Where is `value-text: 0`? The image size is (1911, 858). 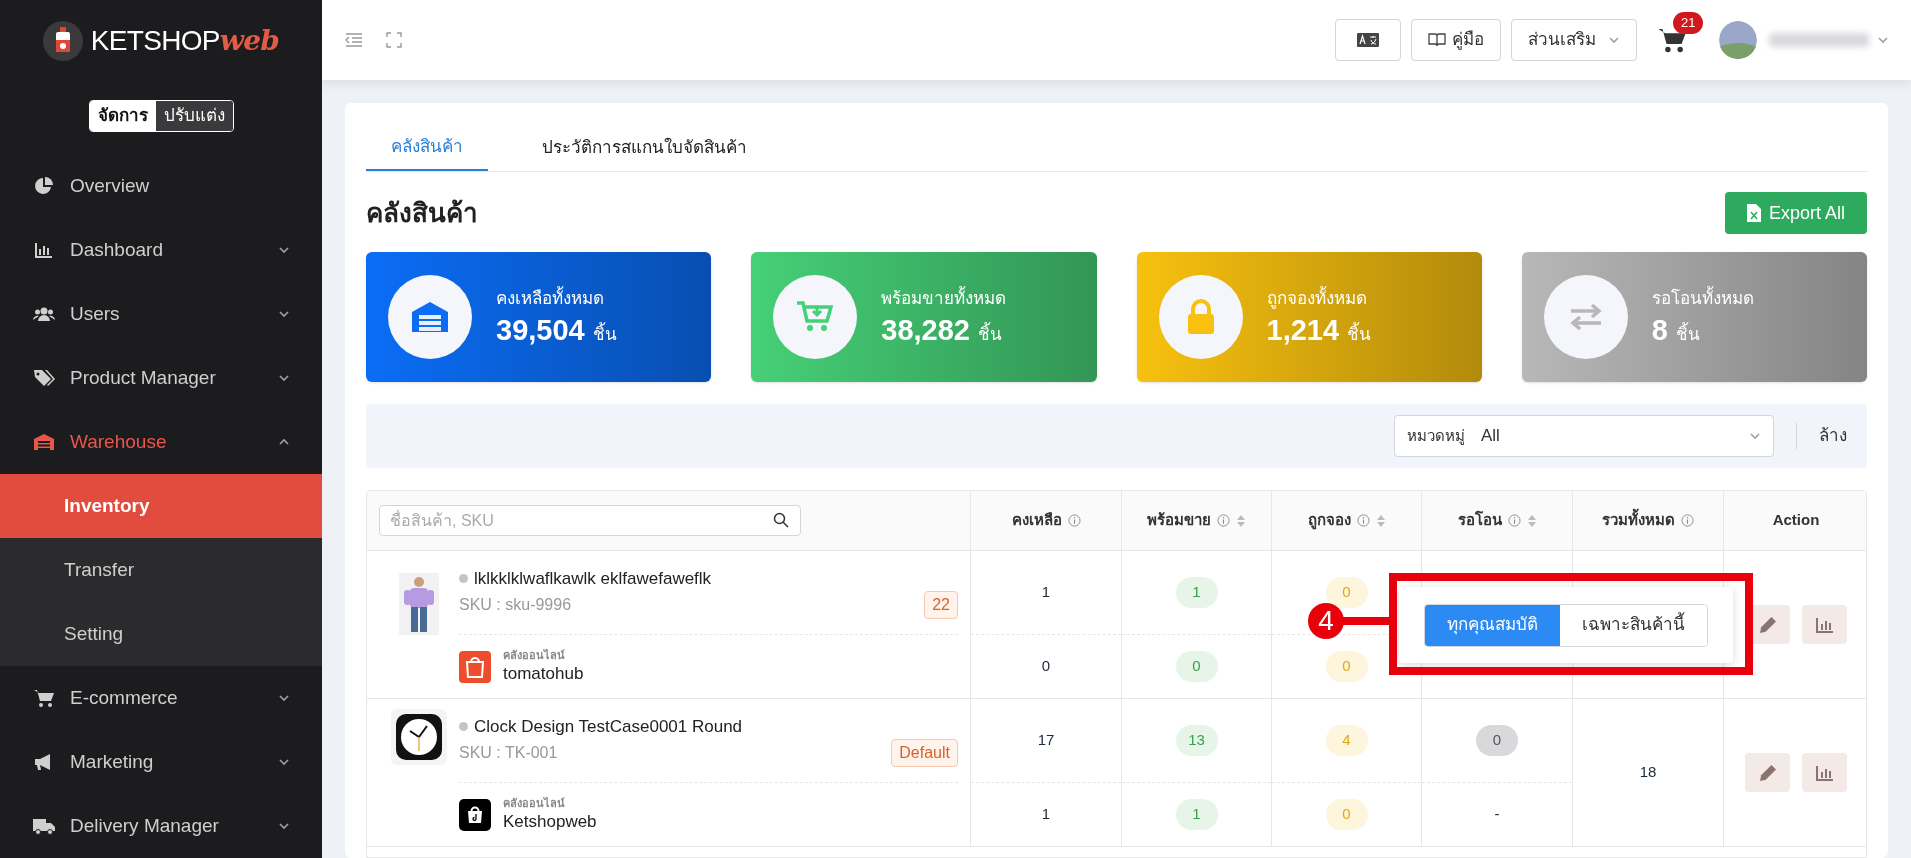
value-text: 0 is located at coordinates (1046, 666).